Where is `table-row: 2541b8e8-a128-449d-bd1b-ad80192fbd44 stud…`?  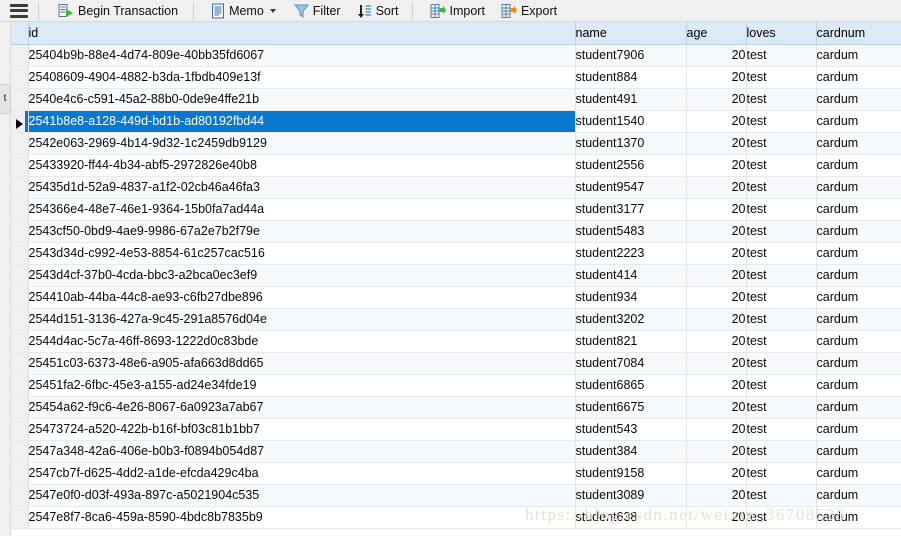 table-row: 2541b8e8-a128-449d-bd1b-ad80192fbd44 stud… is located at coordinates (456, 121).